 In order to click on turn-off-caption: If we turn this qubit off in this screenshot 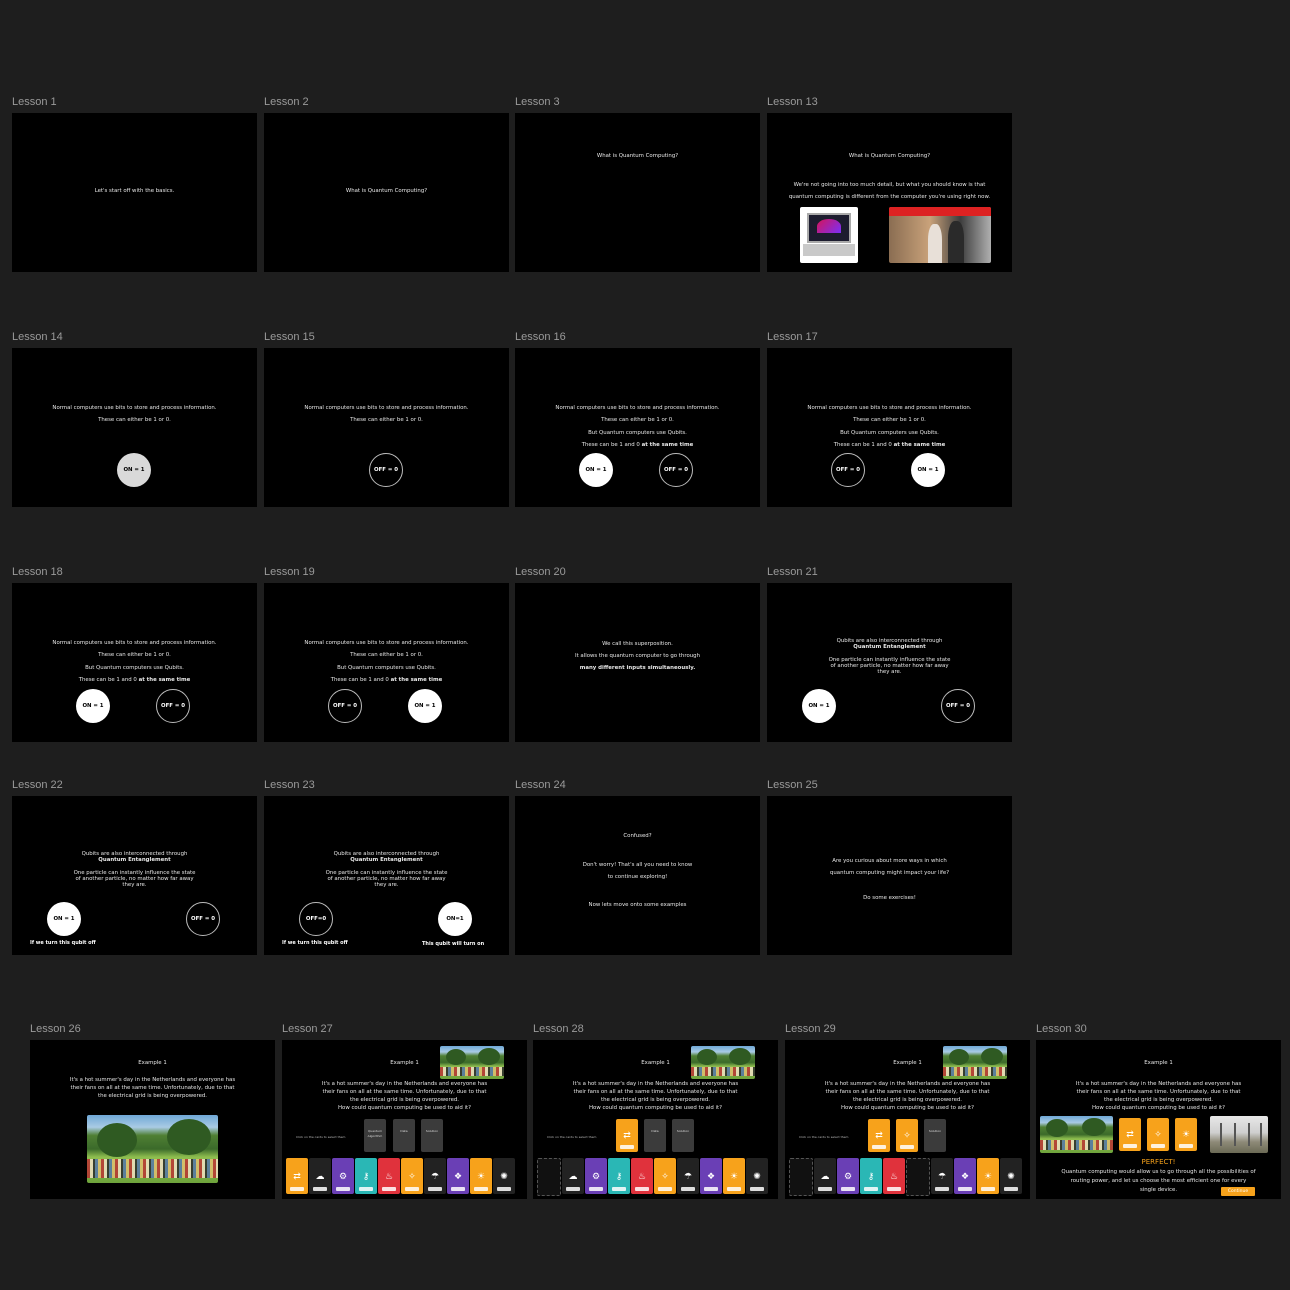, I will do `click(315, 943)`.